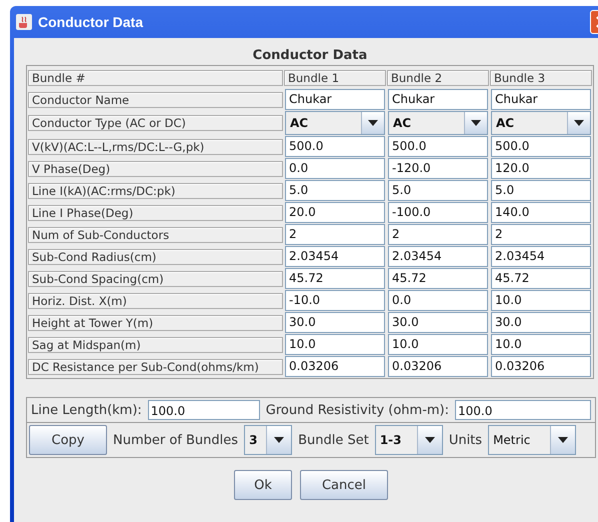  Describe the element at coordinates (263, 485) in the screenshot. I see `ok-button: Ok` at that location.